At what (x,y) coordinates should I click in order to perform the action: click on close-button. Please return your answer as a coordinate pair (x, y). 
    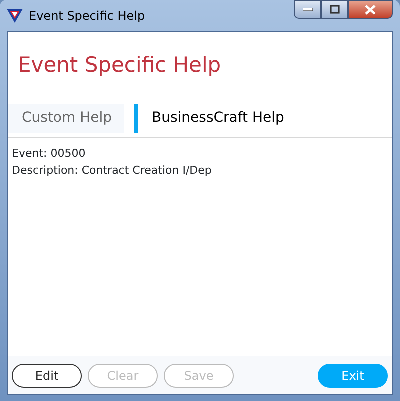
    Looking at the image, I should click on (370, 9).